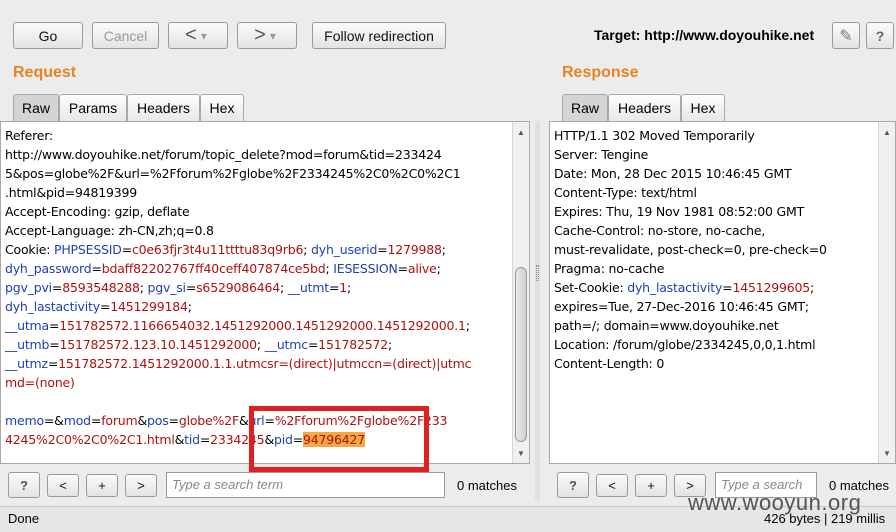 Image resolution: width=896 pixels, height=532 pixels. Describe the element at coordinates (414, 249) in the screenshot. I see `param-value: 1279988` at that location.